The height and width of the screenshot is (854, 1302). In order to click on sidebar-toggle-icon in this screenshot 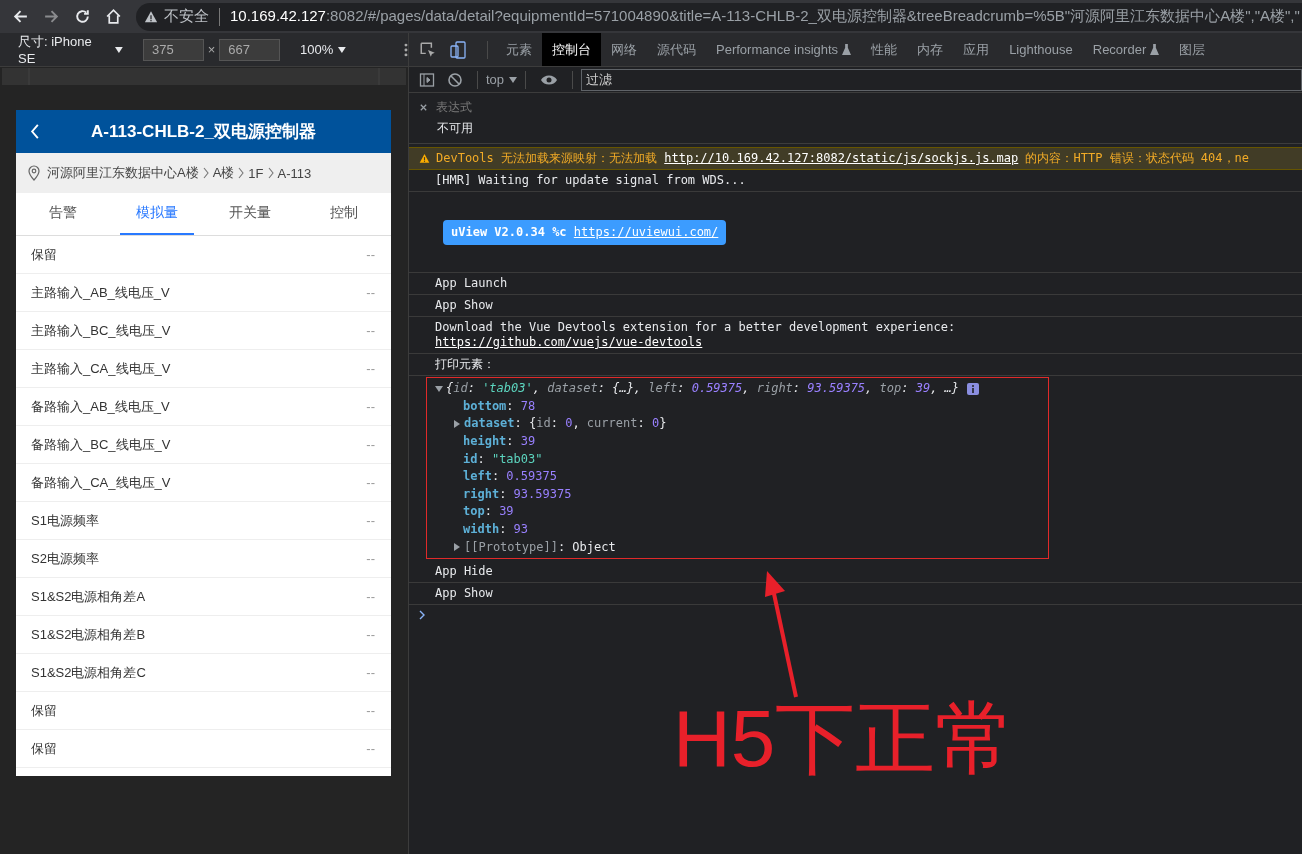, I will do `click(427, 79)`.